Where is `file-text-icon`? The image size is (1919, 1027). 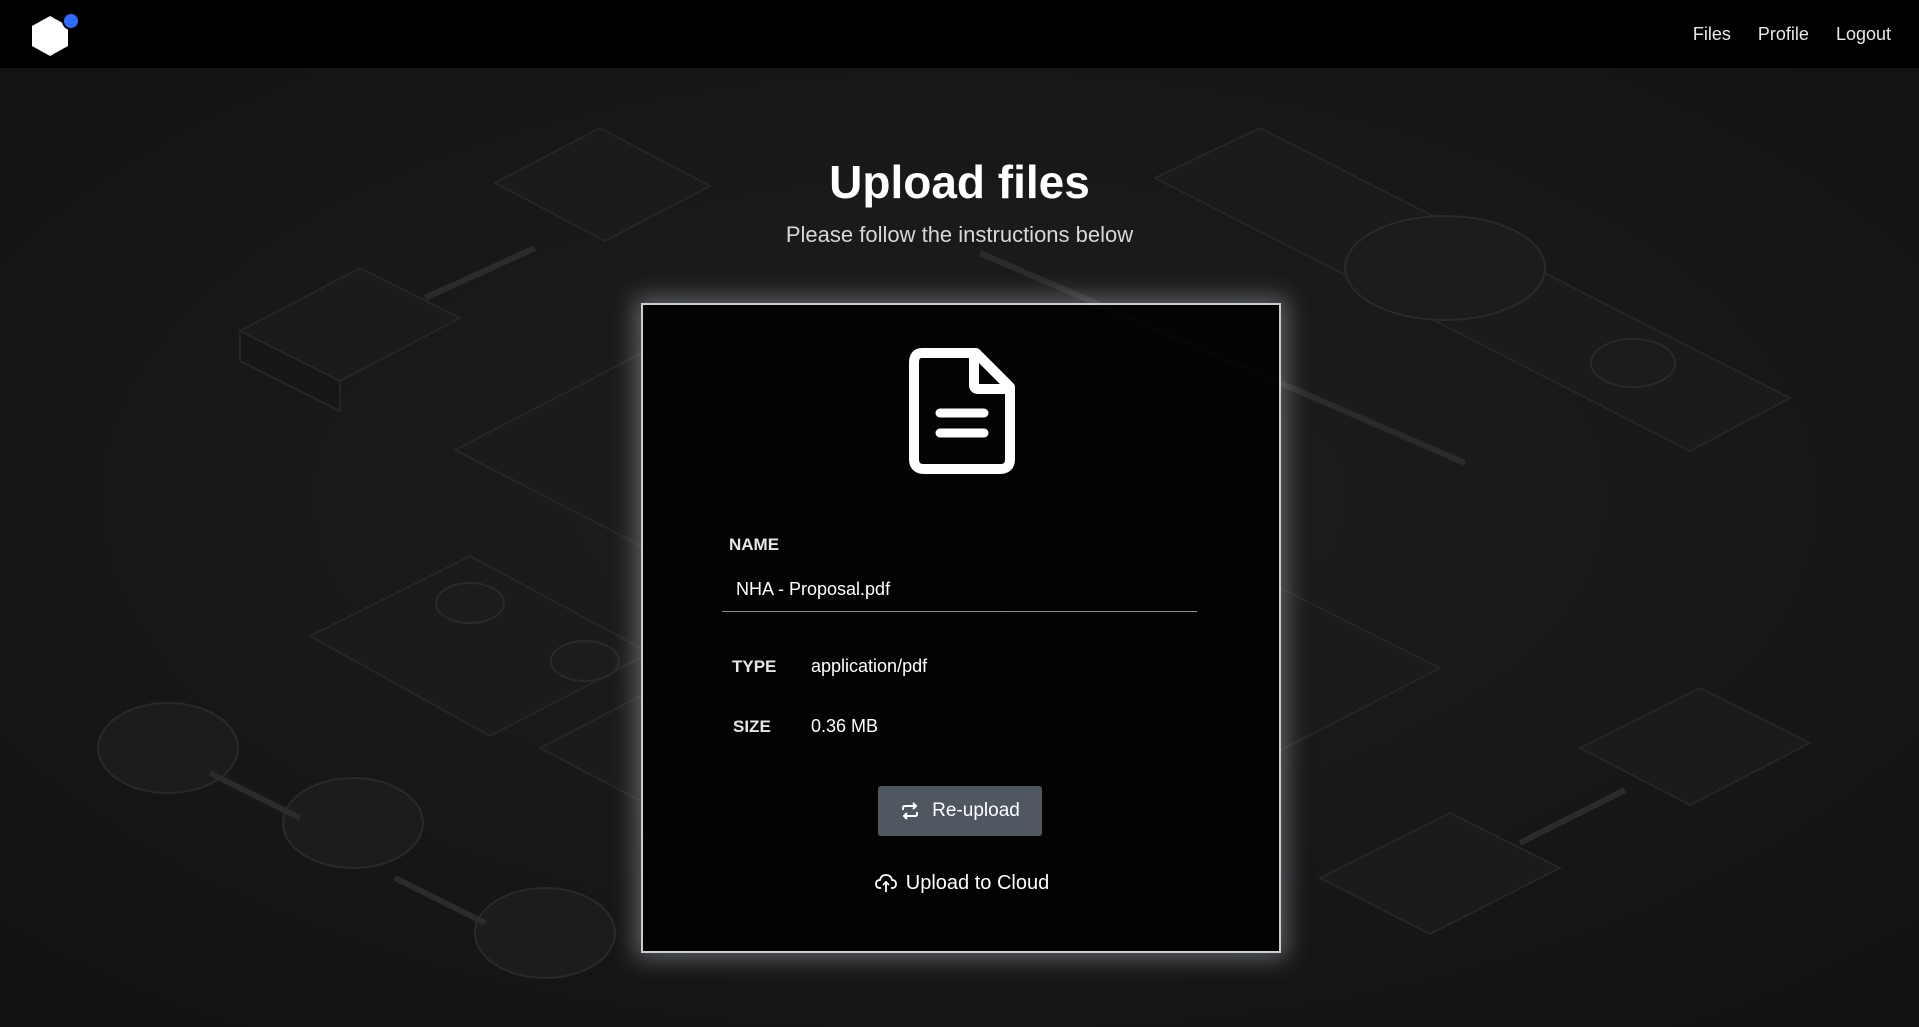
file-text-icon is located at coordinates (962, 411).